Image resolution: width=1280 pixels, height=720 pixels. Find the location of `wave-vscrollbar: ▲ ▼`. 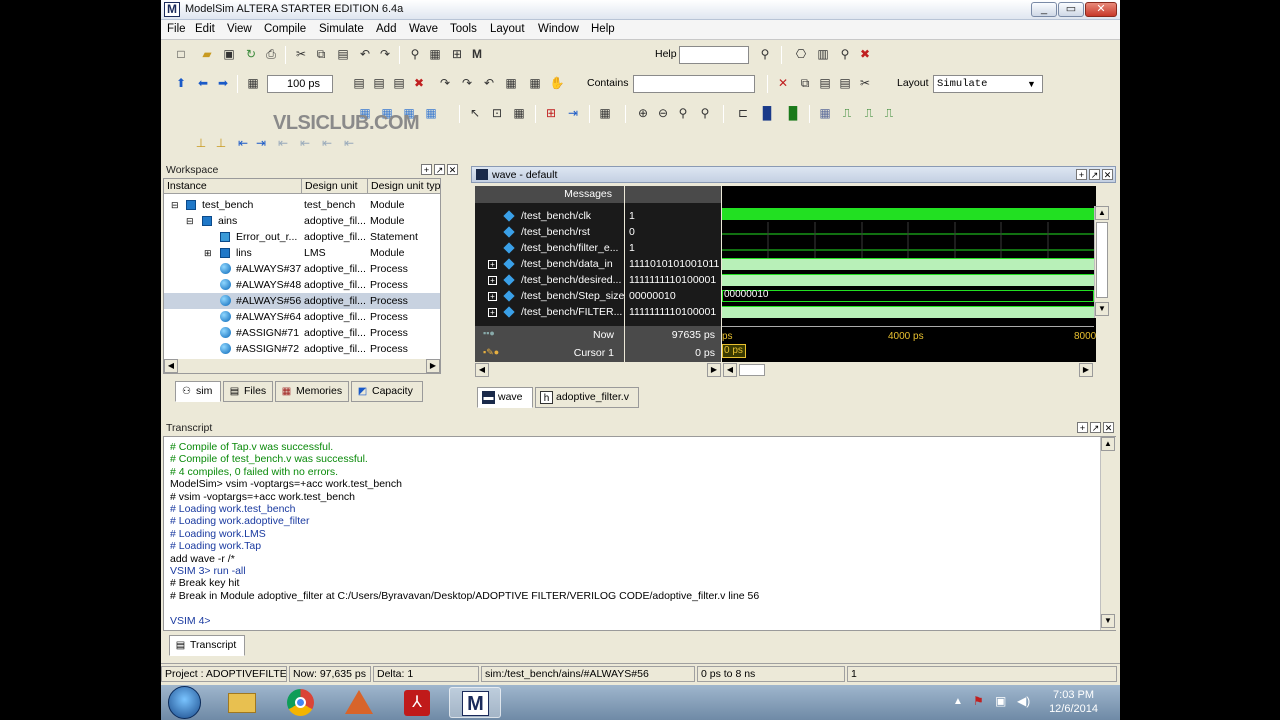

wave-vscrollbar: ▲ ▼ is located at coordinates (1102, 262).